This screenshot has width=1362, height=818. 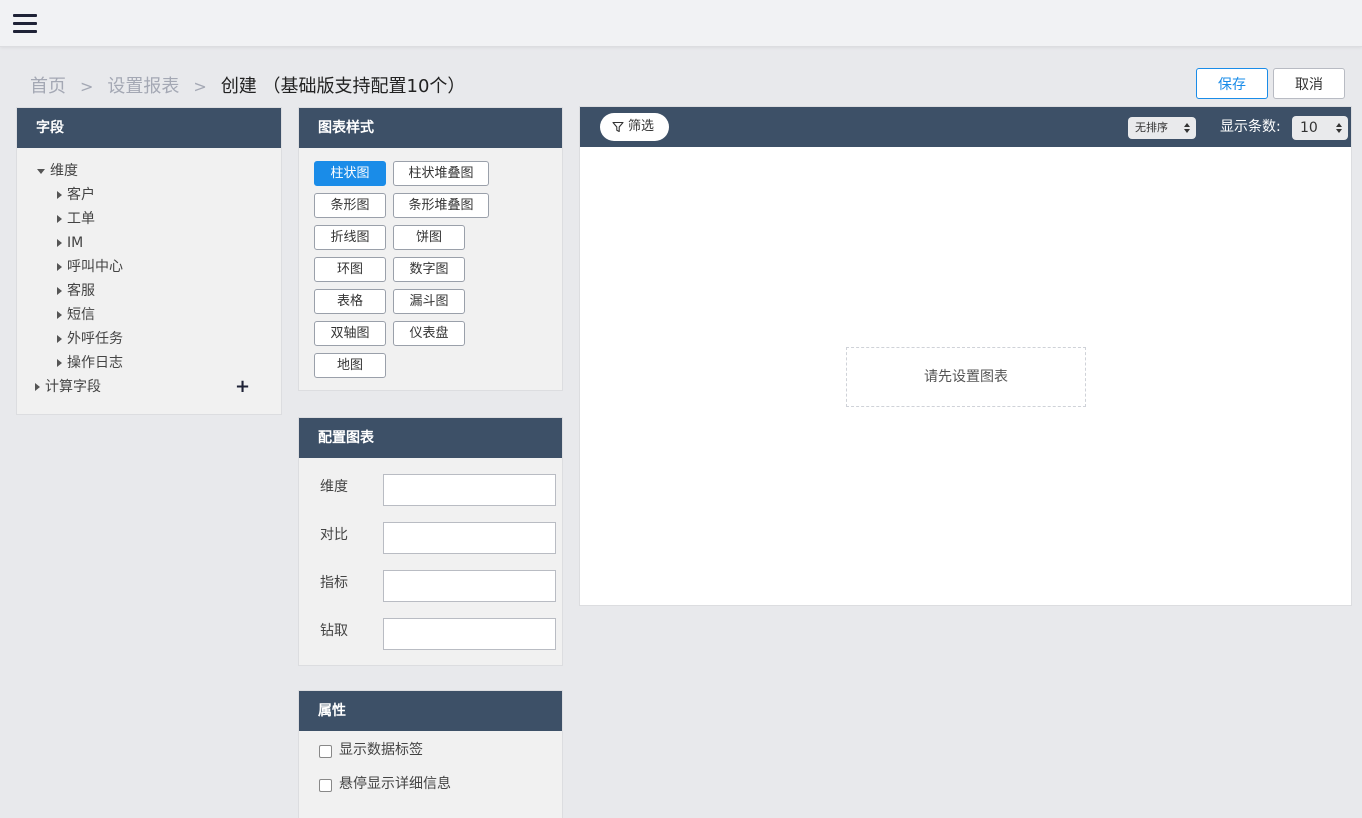 I want to click on config-chart-title: 配置图表, so click(x=430, y=438).